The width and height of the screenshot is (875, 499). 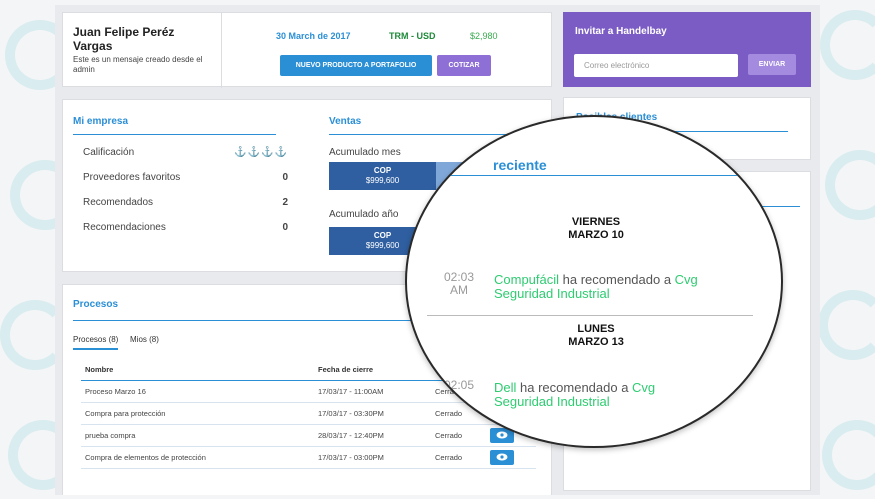 I want to click on rating-label: Calificación, so click(x=109, y=152).